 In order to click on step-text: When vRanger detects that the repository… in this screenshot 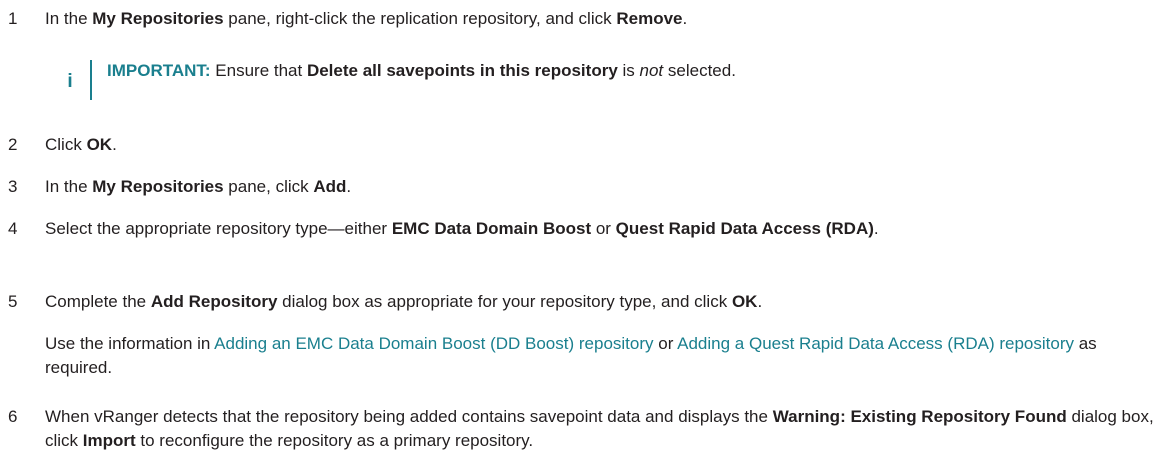, I will do `click(606, 429)`.